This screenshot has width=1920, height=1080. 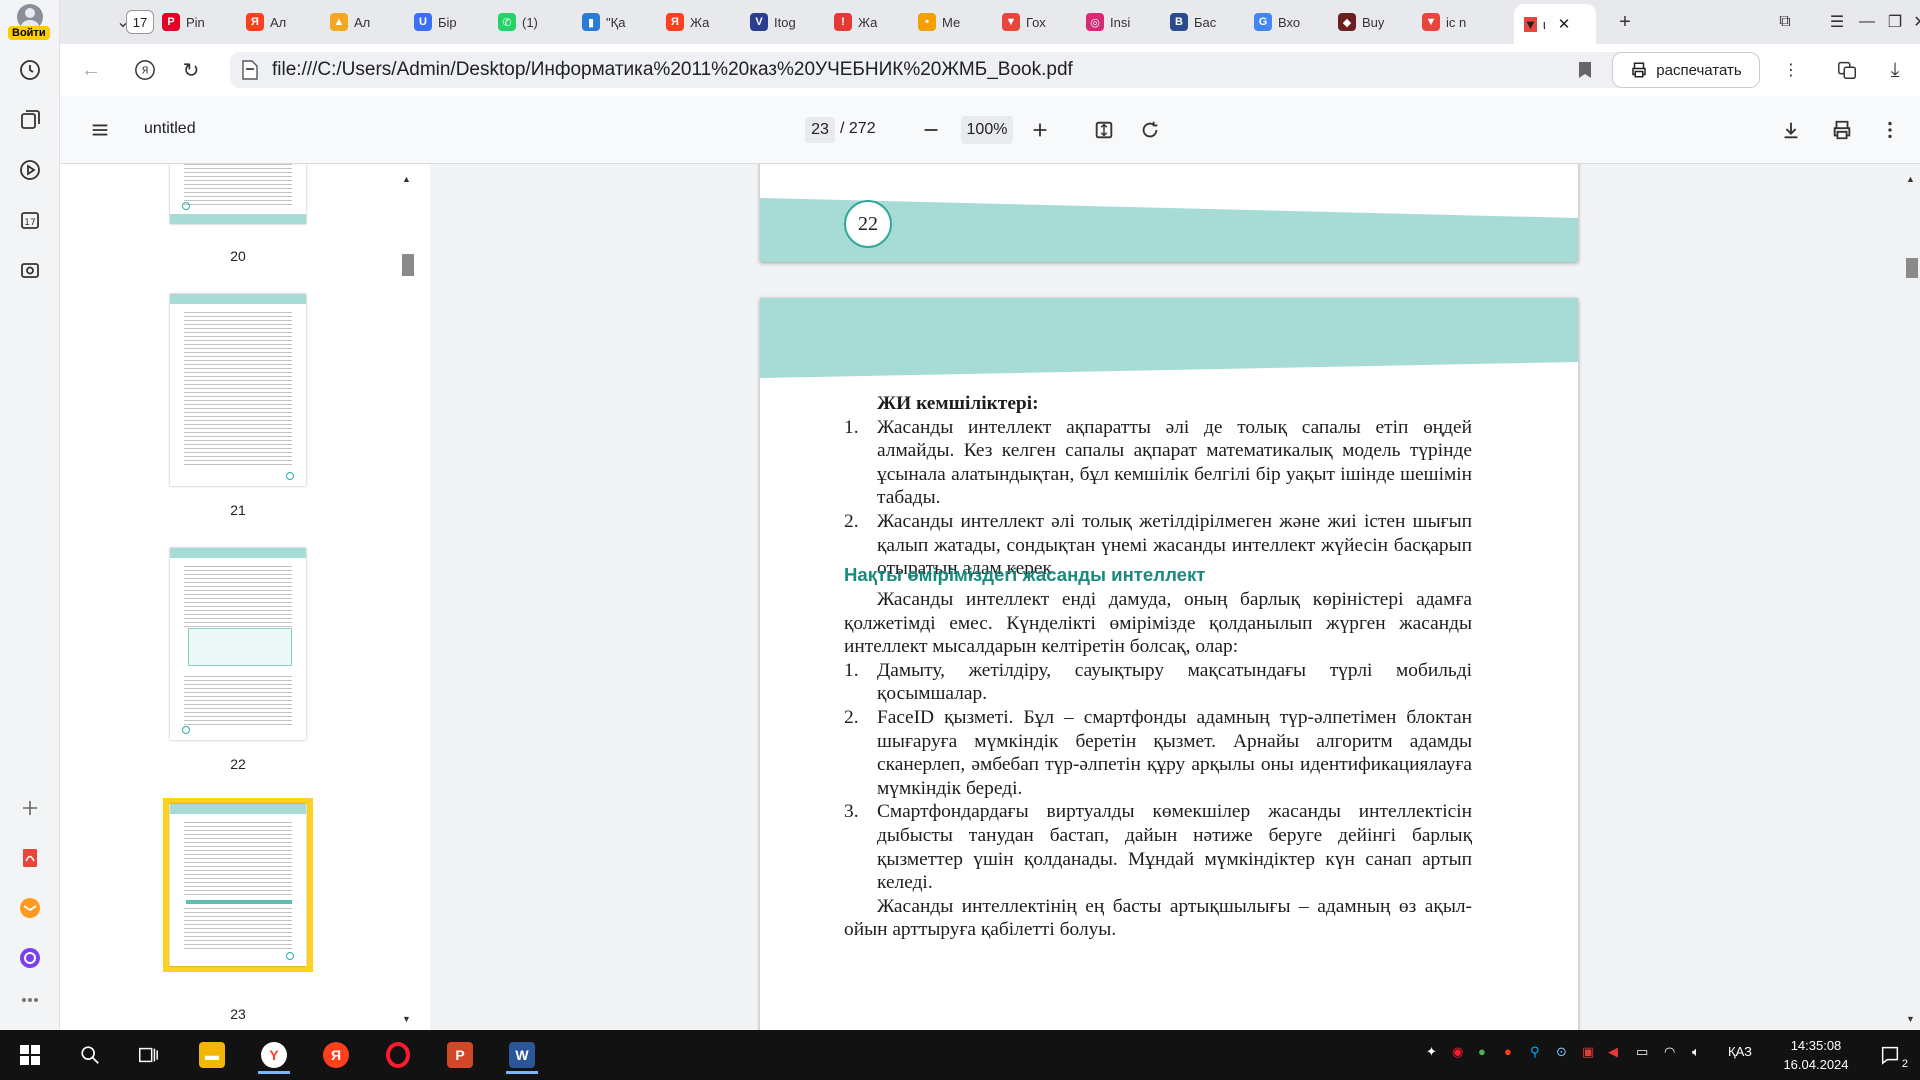 I want to click on tab-15: ▼ ic n, so click(x=1445, y=22).